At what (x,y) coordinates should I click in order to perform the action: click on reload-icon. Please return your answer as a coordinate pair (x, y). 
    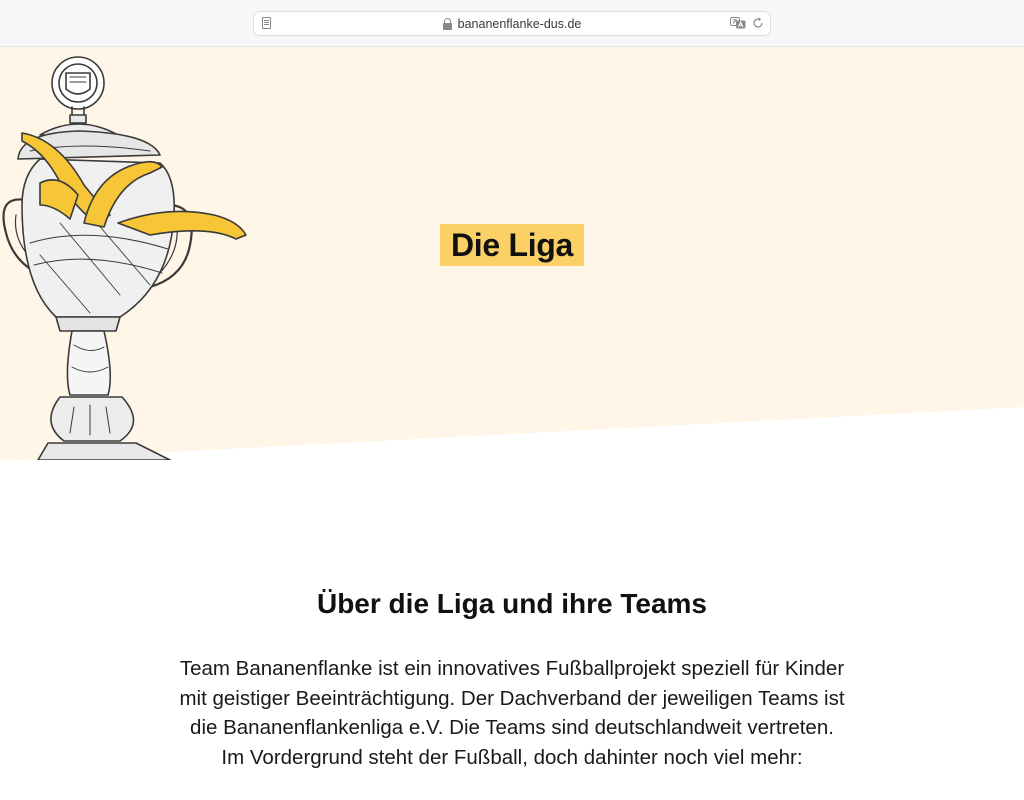
    Looking at the image, I should click on (758, 23).